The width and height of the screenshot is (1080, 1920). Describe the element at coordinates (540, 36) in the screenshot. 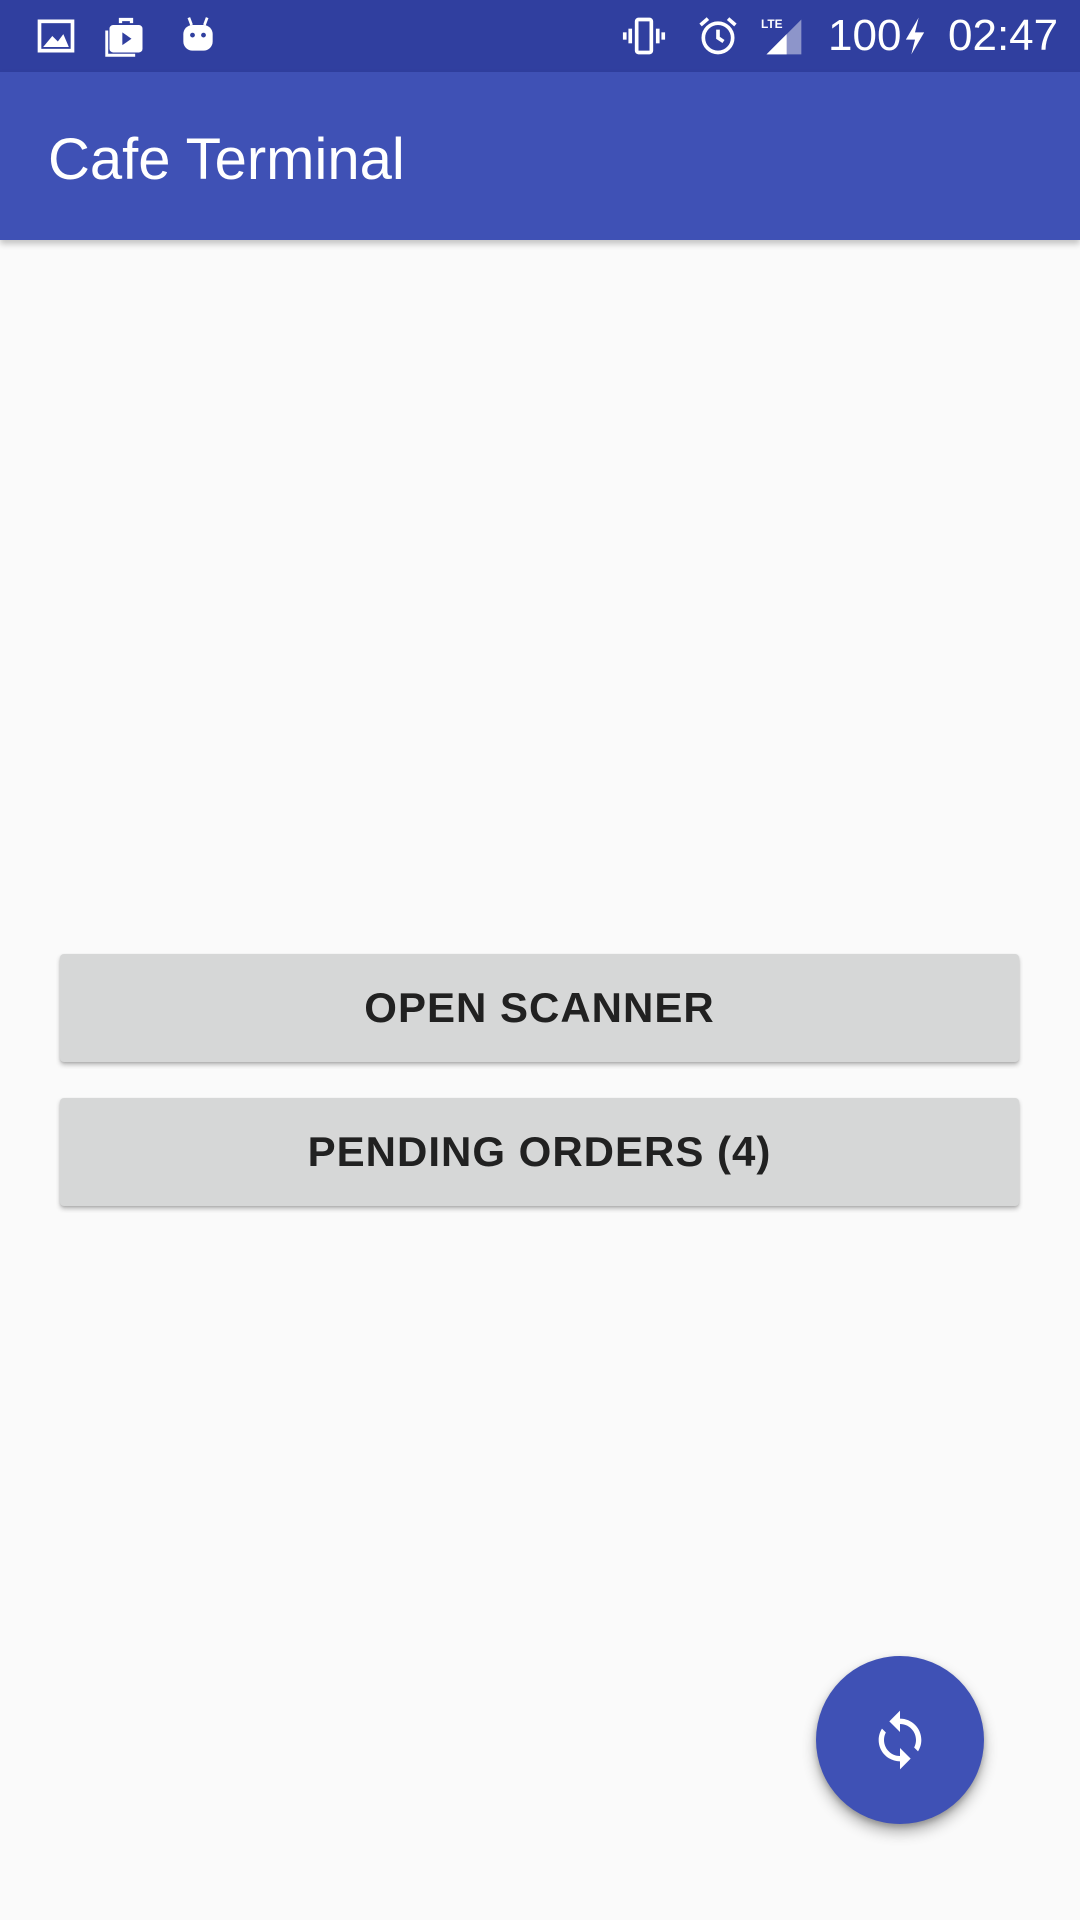

I see `status-bar: LTE 100 02:47` at that location.